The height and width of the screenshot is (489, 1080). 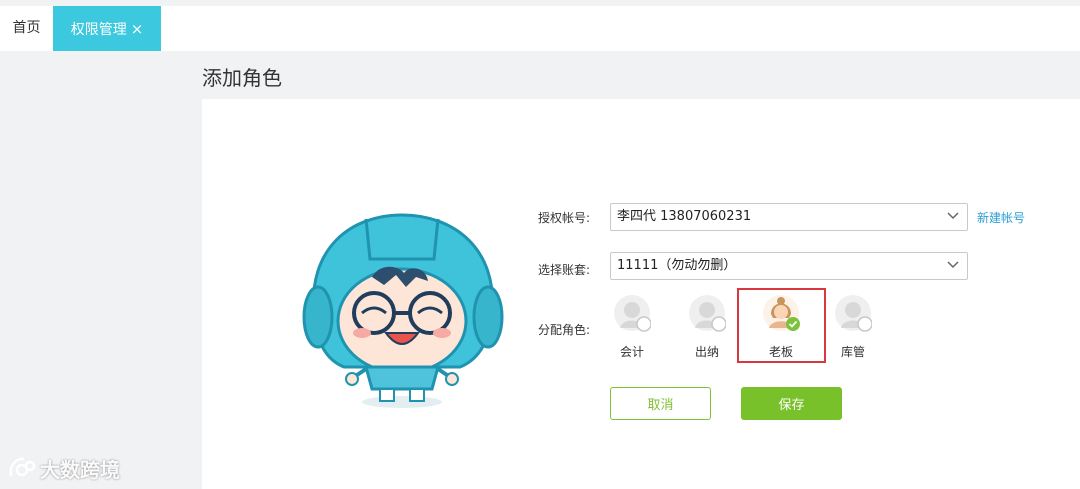 I want to click on watermark-text: 大数跨境, so click(x=80, y=470).